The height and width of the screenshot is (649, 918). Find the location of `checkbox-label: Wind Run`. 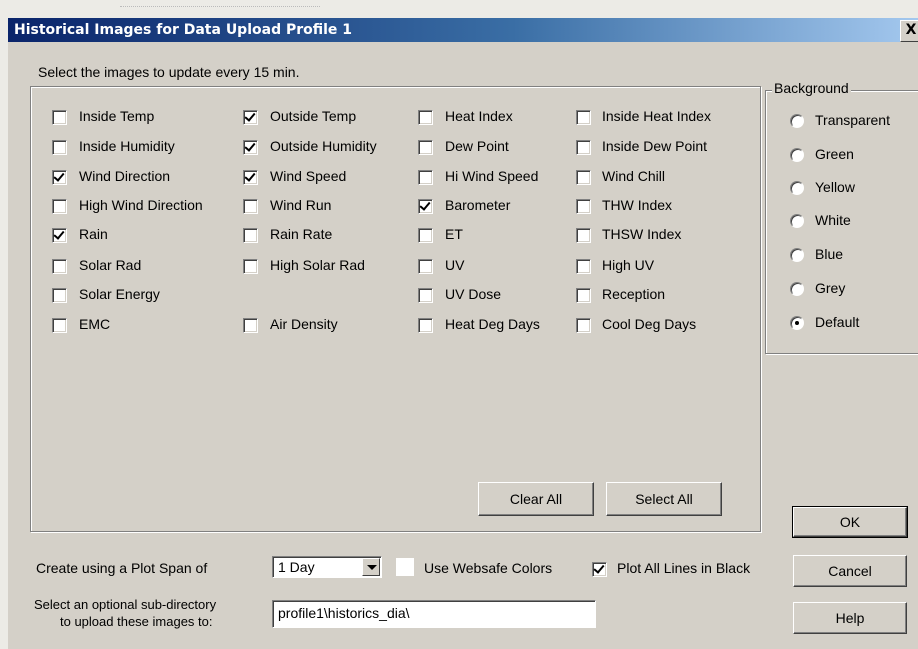

checkbox-label: Wind Run is located at coordinates (301, 205).